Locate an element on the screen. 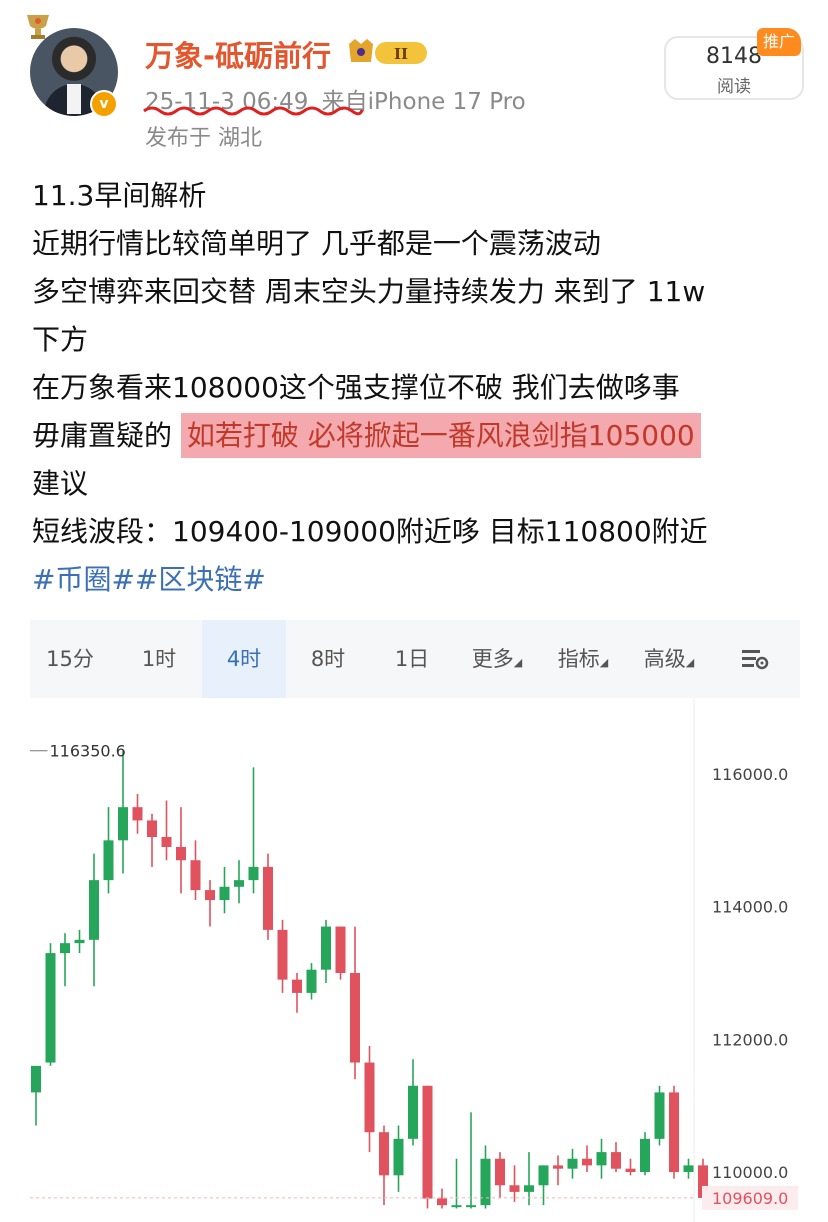  high-price-label: 116350.6 is located at coordinates (88, 751).